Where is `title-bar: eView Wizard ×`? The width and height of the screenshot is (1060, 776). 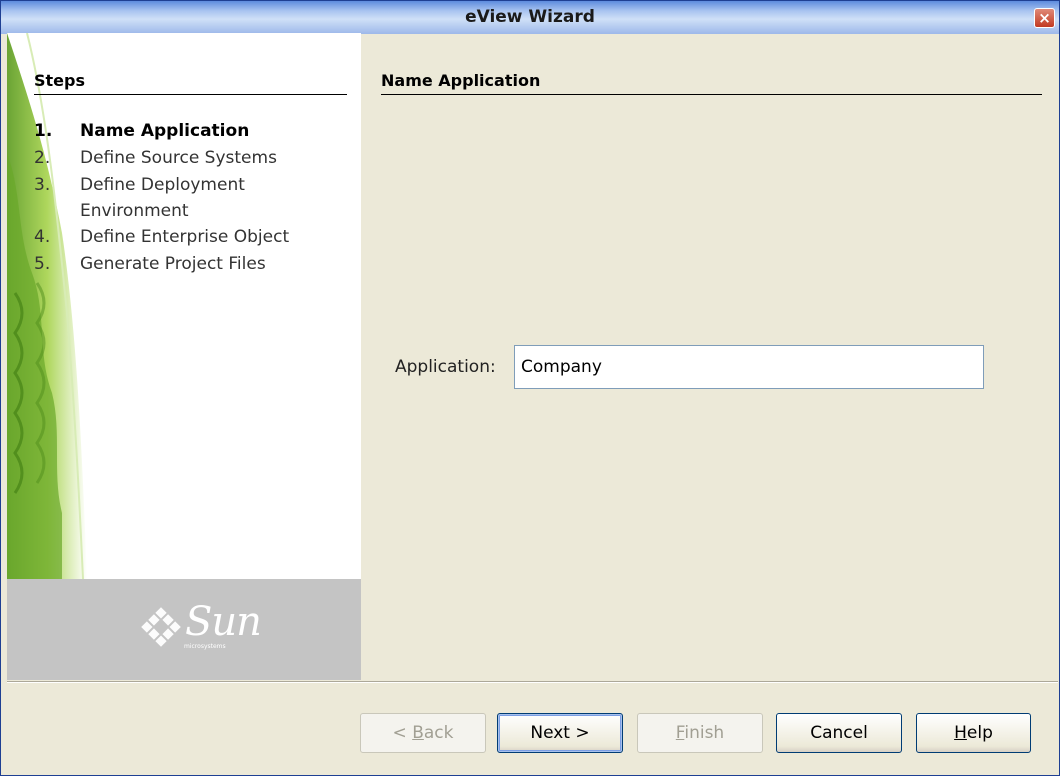 title-bar: eView Wizard × is located at coordinates (530, 17).